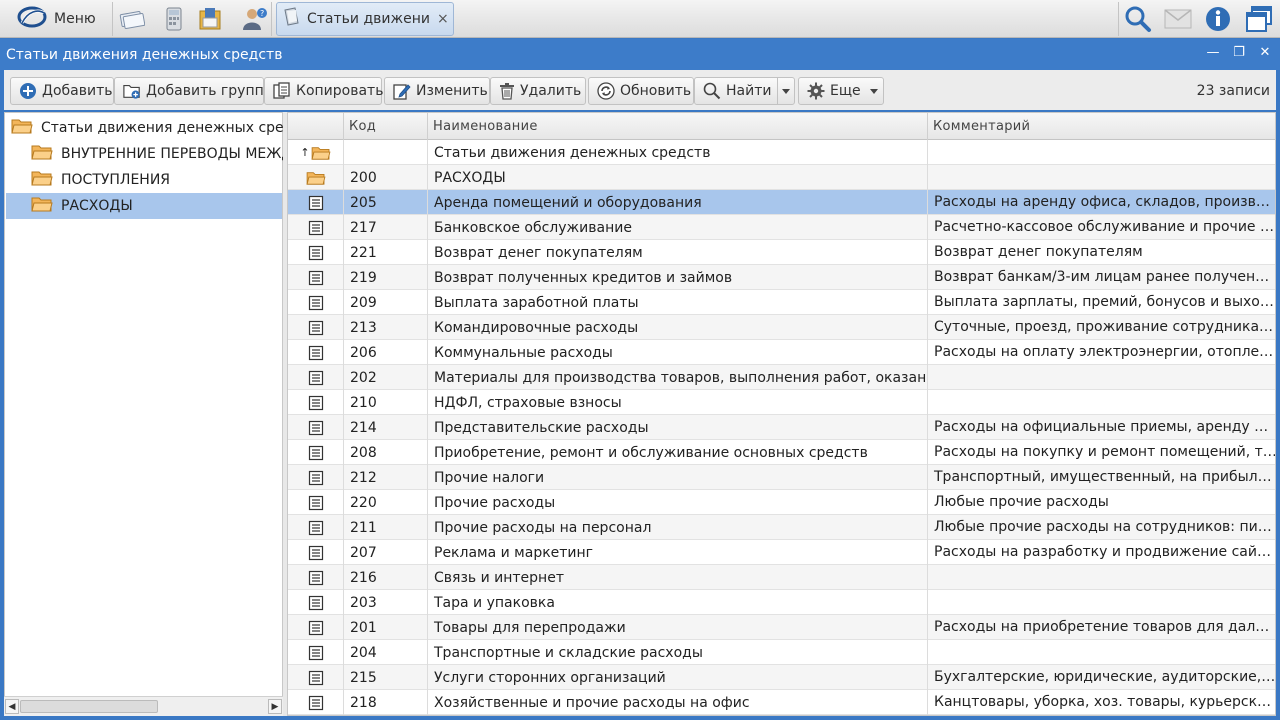  Describe the element at coordinates (157, 154) in the screenshot. I see `tree-item-internal-transfers: ВНУТРЕННИЕ ПЕРЕВОДЫ МЕЖДУ` at that location.